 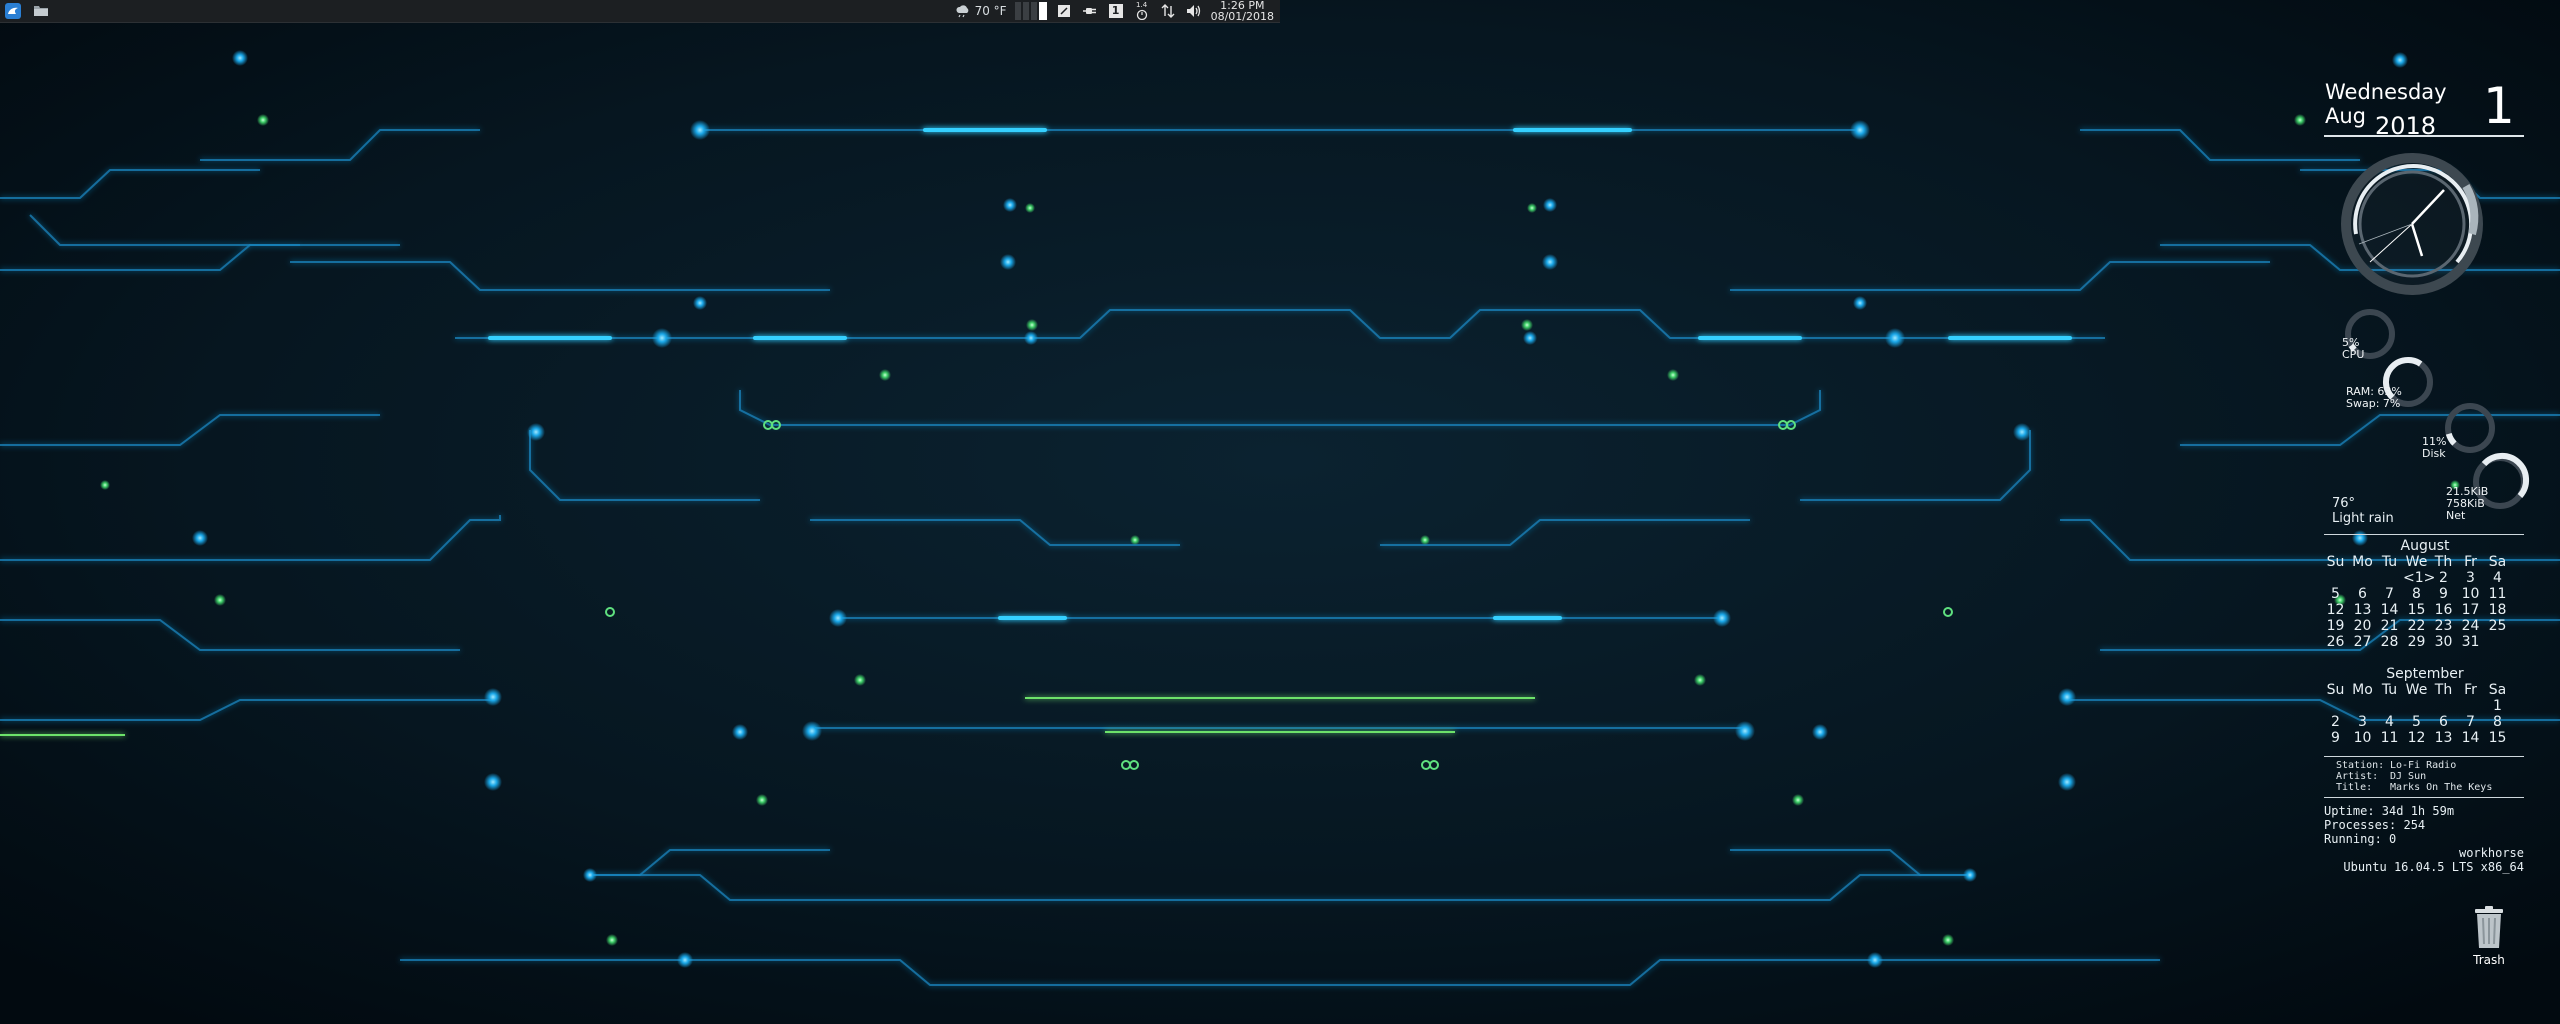 What do you see at coordinates (2456, 515) in the screenshot?
I see `net-name: Net` at bounding box center [2456, 515].